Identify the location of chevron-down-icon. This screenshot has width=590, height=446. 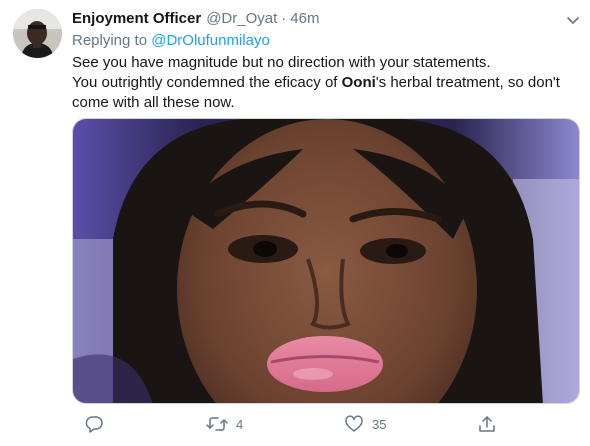
(573, 20).